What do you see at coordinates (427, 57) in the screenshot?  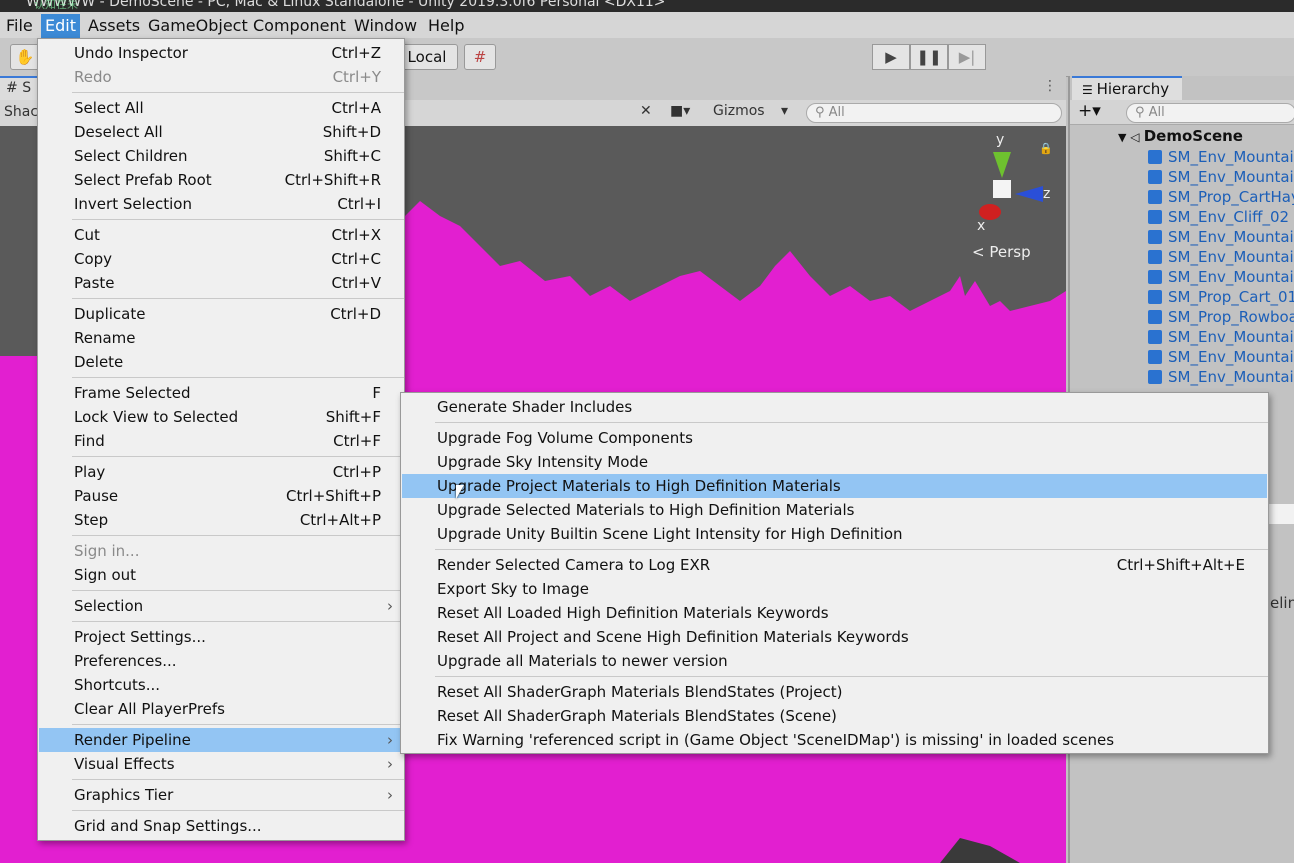 I see `pivot-rotation-button: Local` at bounding box center [427, 57].